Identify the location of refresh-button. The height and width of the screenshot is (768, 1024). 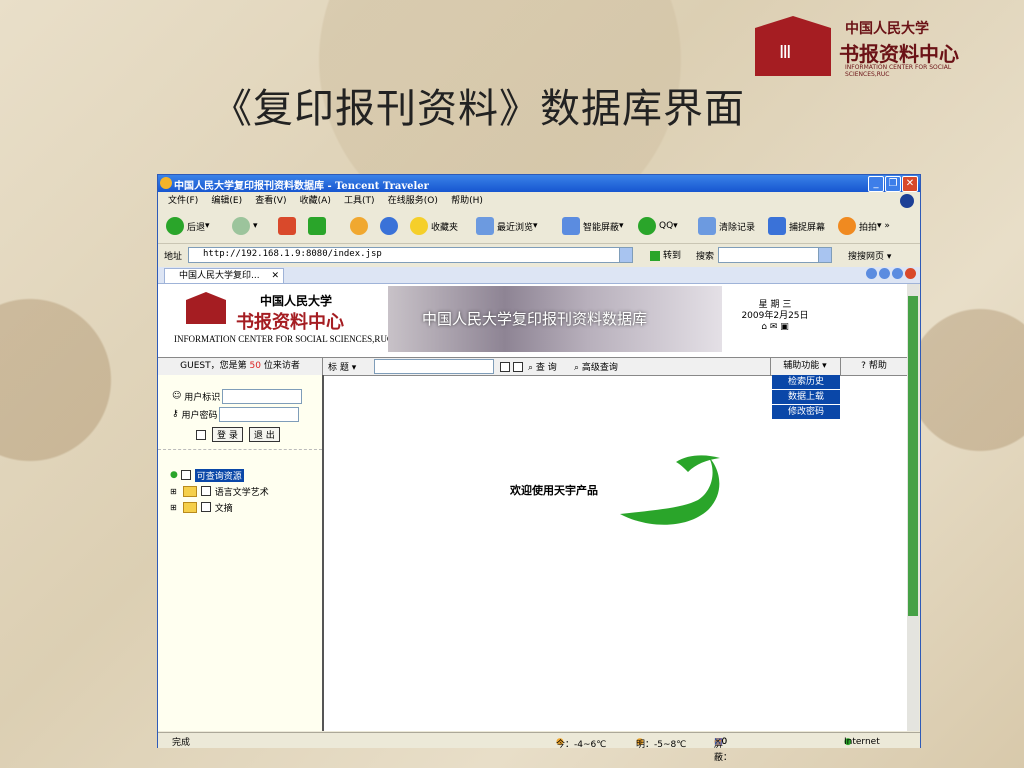
(318, 226).